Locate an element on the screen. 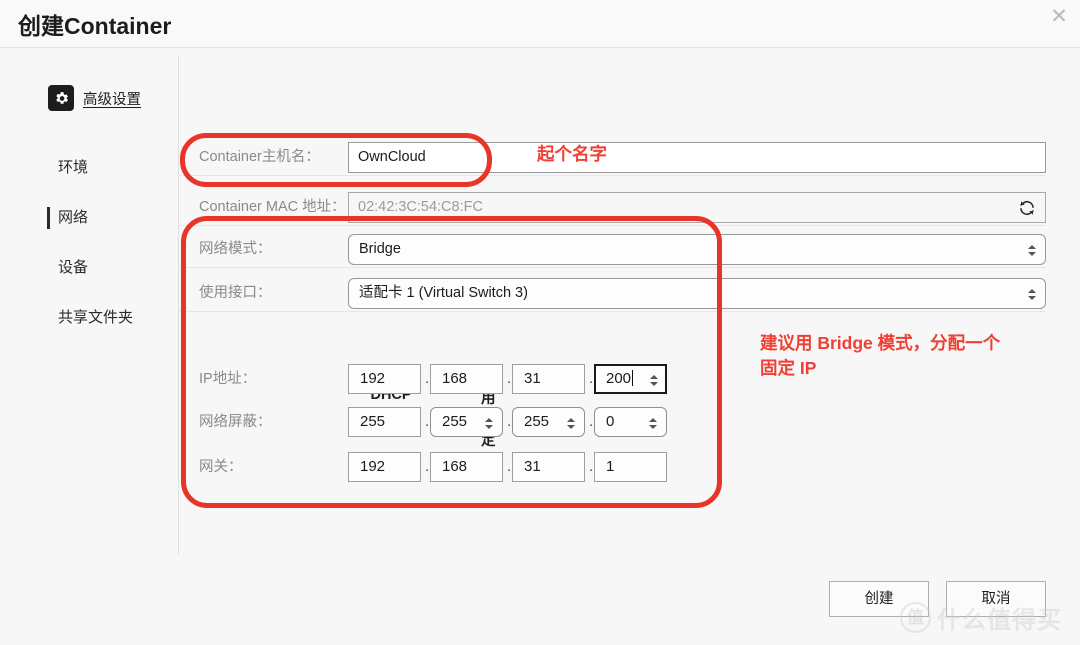  gear-icon is located at coordinates (61, 98).